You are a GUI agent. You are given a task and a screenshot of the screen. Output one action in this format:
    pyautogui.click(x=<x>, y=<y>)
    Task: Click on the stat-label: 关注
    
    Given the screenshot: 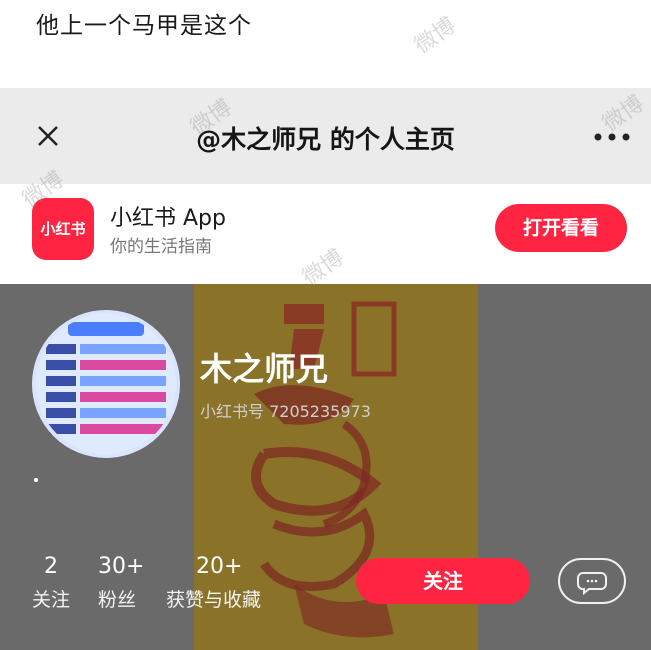 What is the action you would take?
    pyautogui.click(x=51, y=600)
    